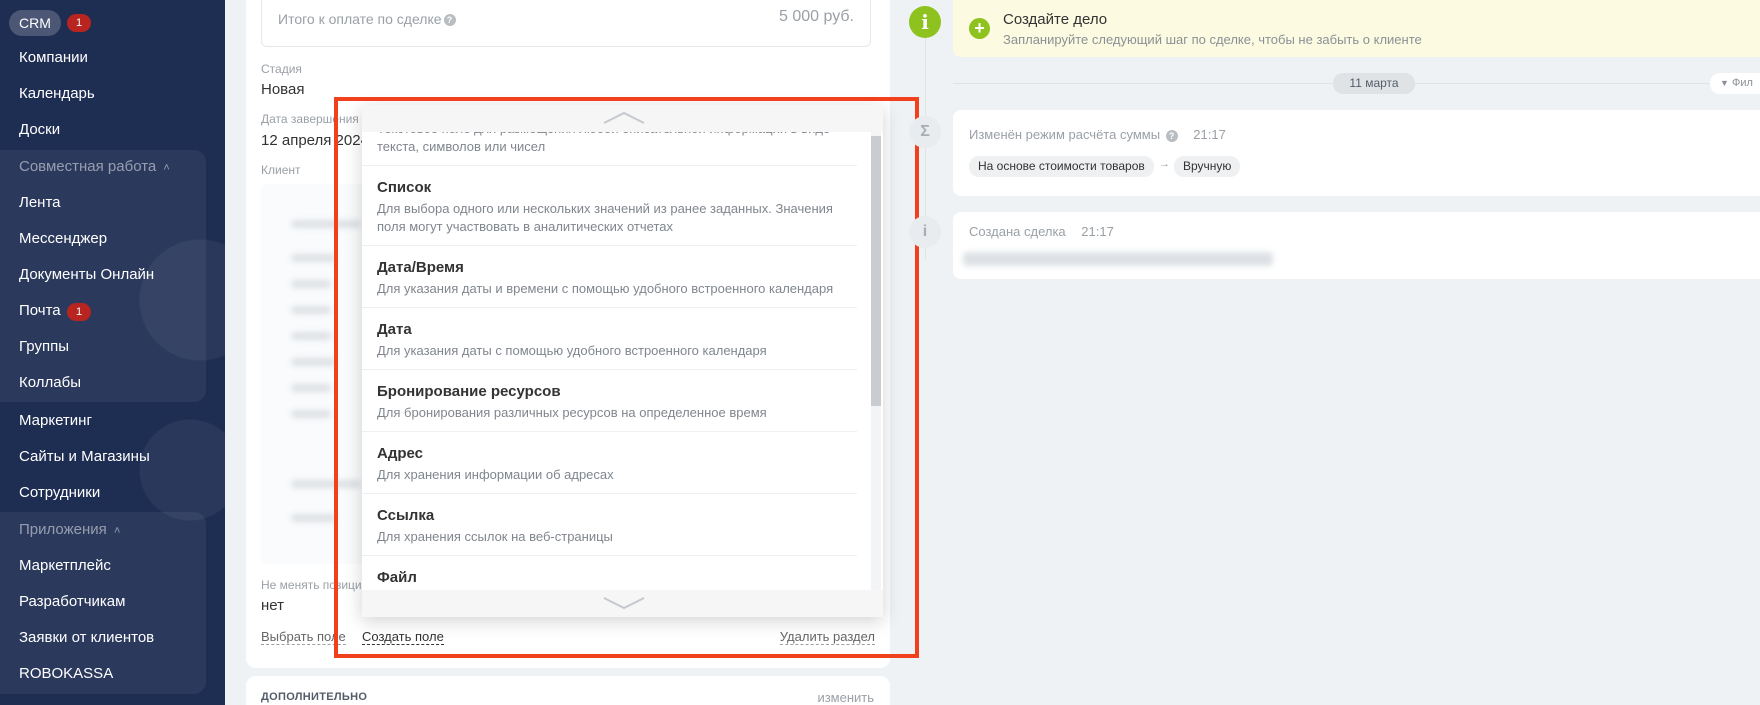 This screenshot has height=705, width=1760. What do you see at coordinates (282, 89) in the screenshot?
I see `stage-value: Новая` at bounding box center [282, 89].